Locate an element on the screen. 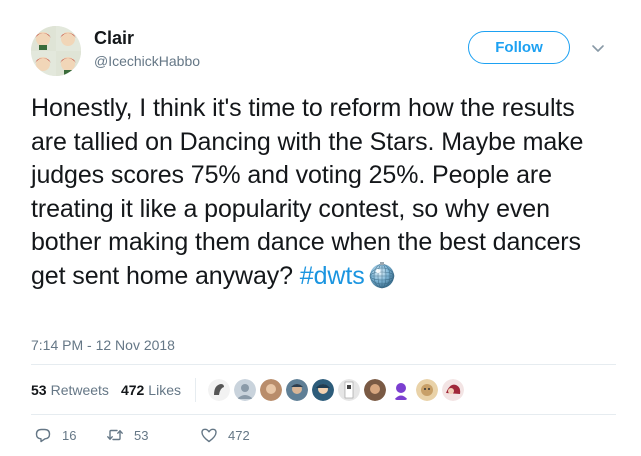 Image resolution: width=641 pixels, height=456 pixels. retweet-count: 53 is located at coordinates (141, 435).